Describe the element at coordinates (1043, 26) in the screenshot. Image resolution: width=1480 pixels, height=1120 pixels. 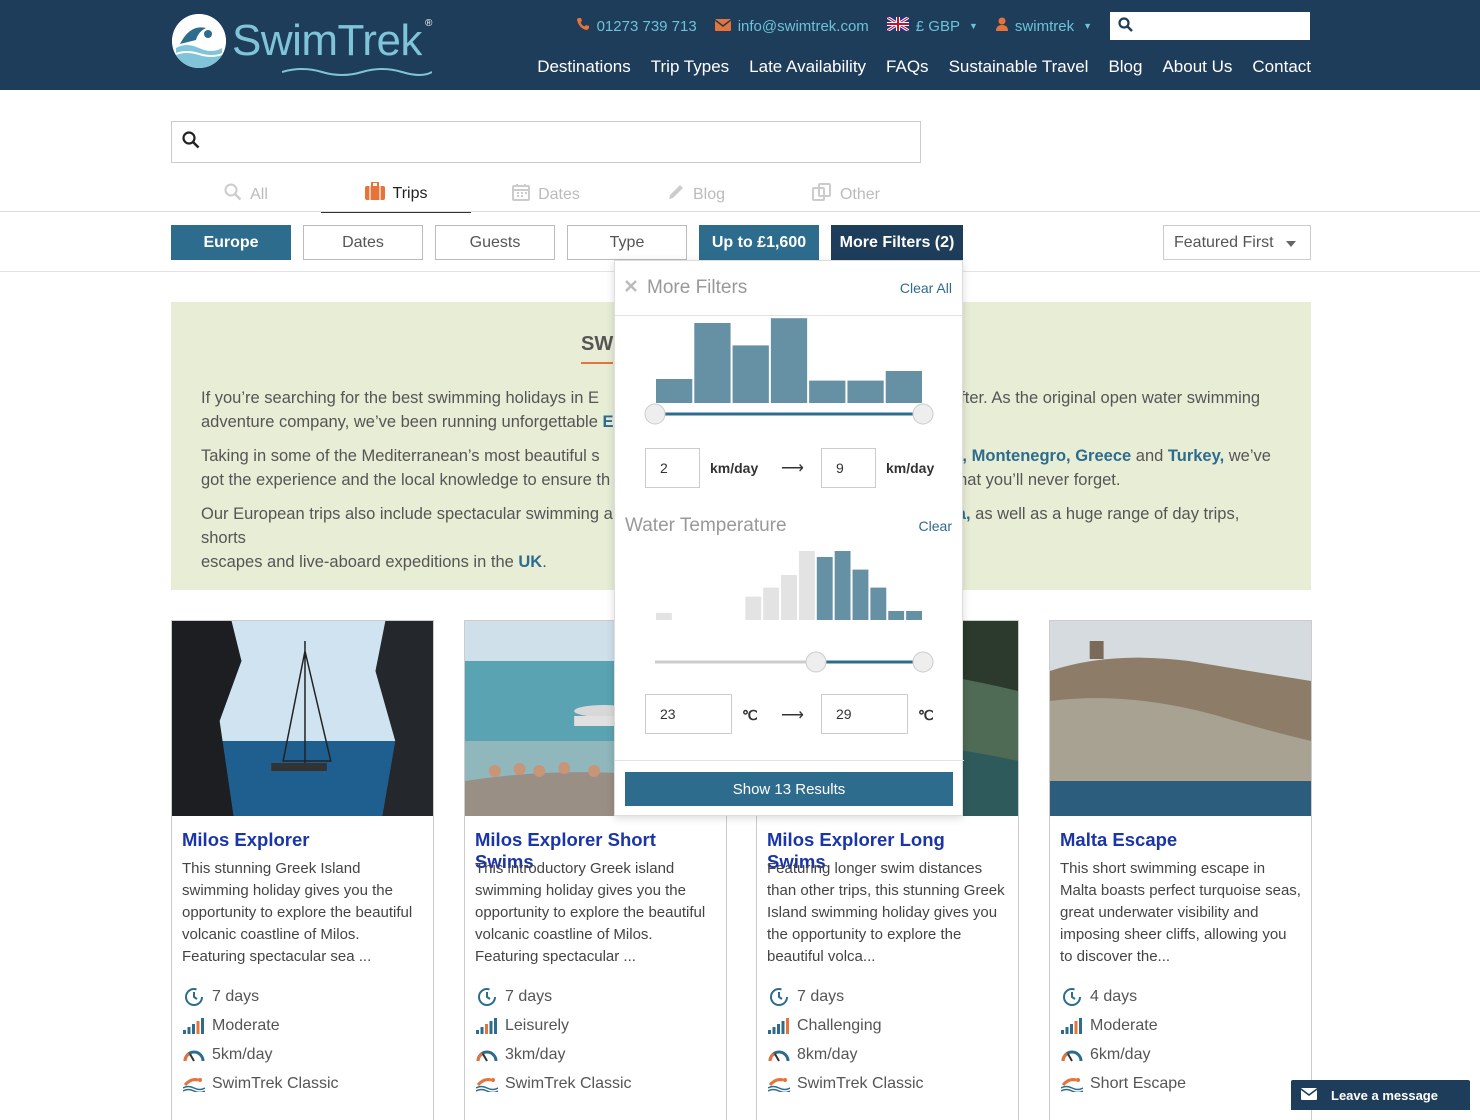
I see `account-menu: swimtrek ▼` at that location.